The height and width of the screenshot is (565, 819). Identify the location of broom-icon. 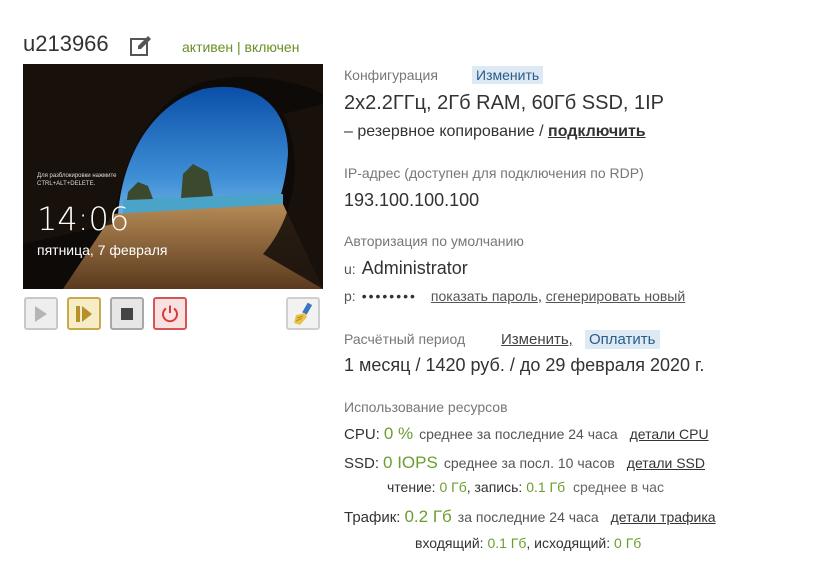
(303, 313).